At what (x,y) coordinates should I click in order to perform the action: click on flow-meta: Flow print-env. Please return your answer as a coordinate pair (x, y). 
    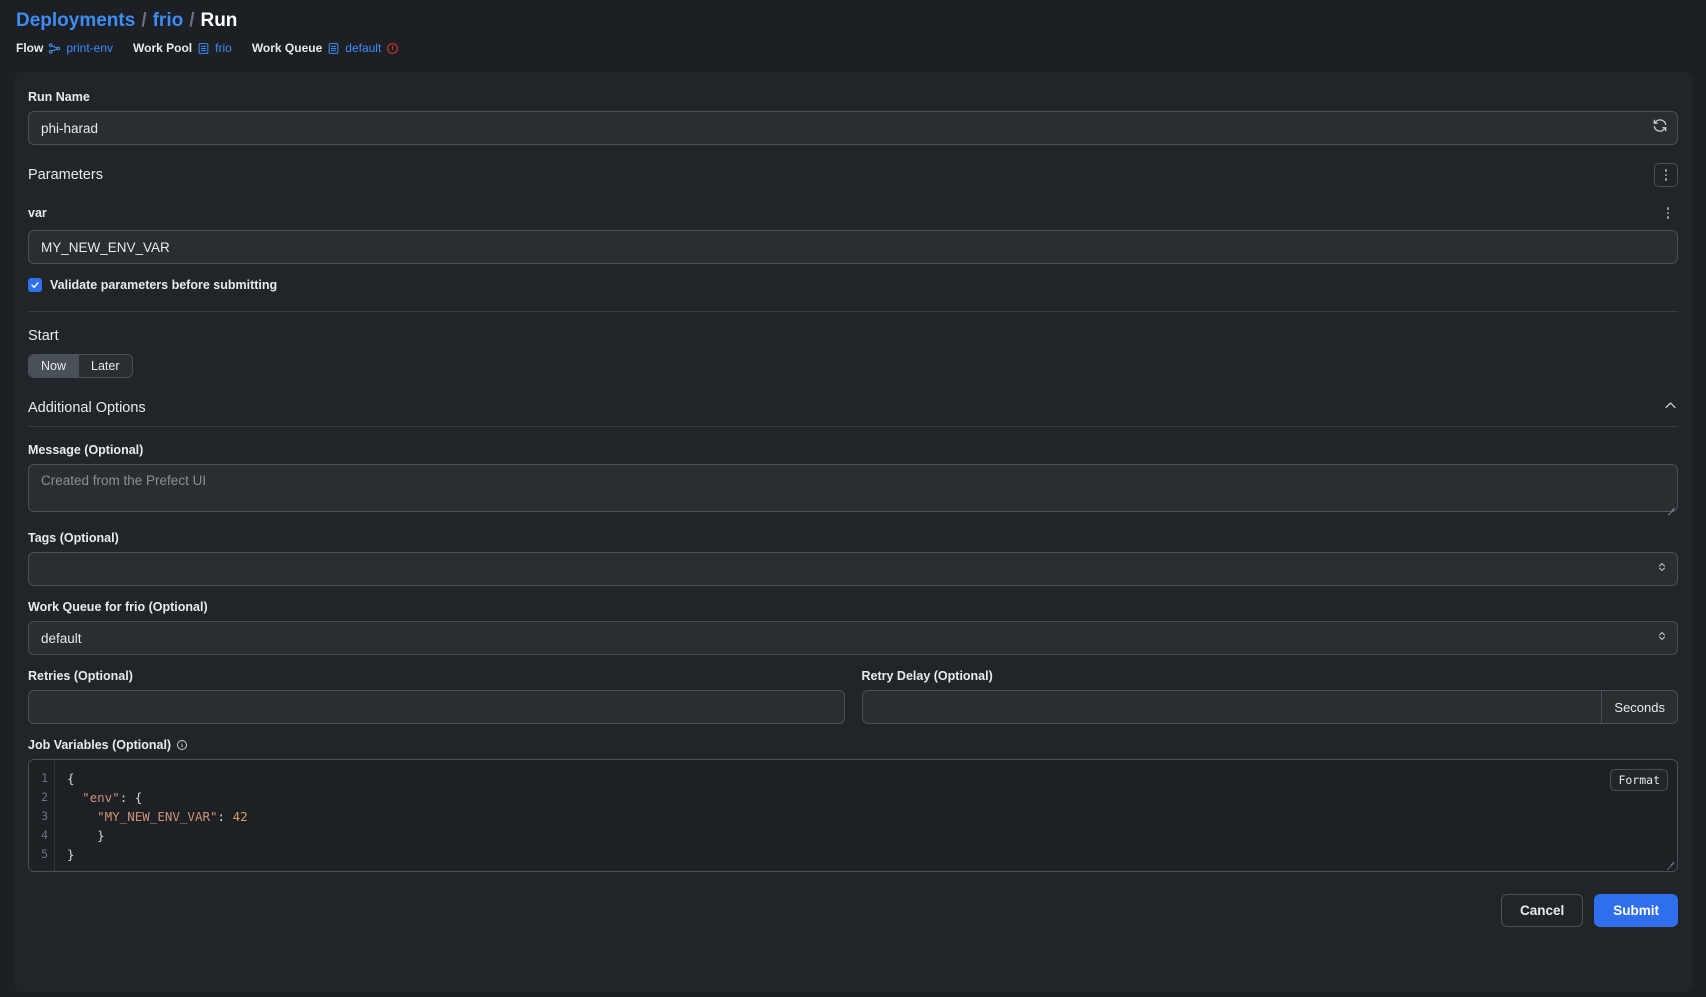
    Looking at the image, I should click on (64, 48).